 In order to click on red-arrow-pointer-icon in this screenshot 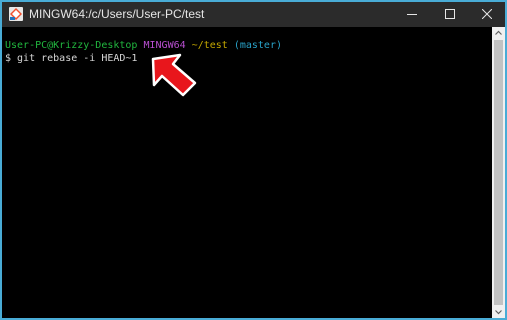, I will do `click(174, 75)`.